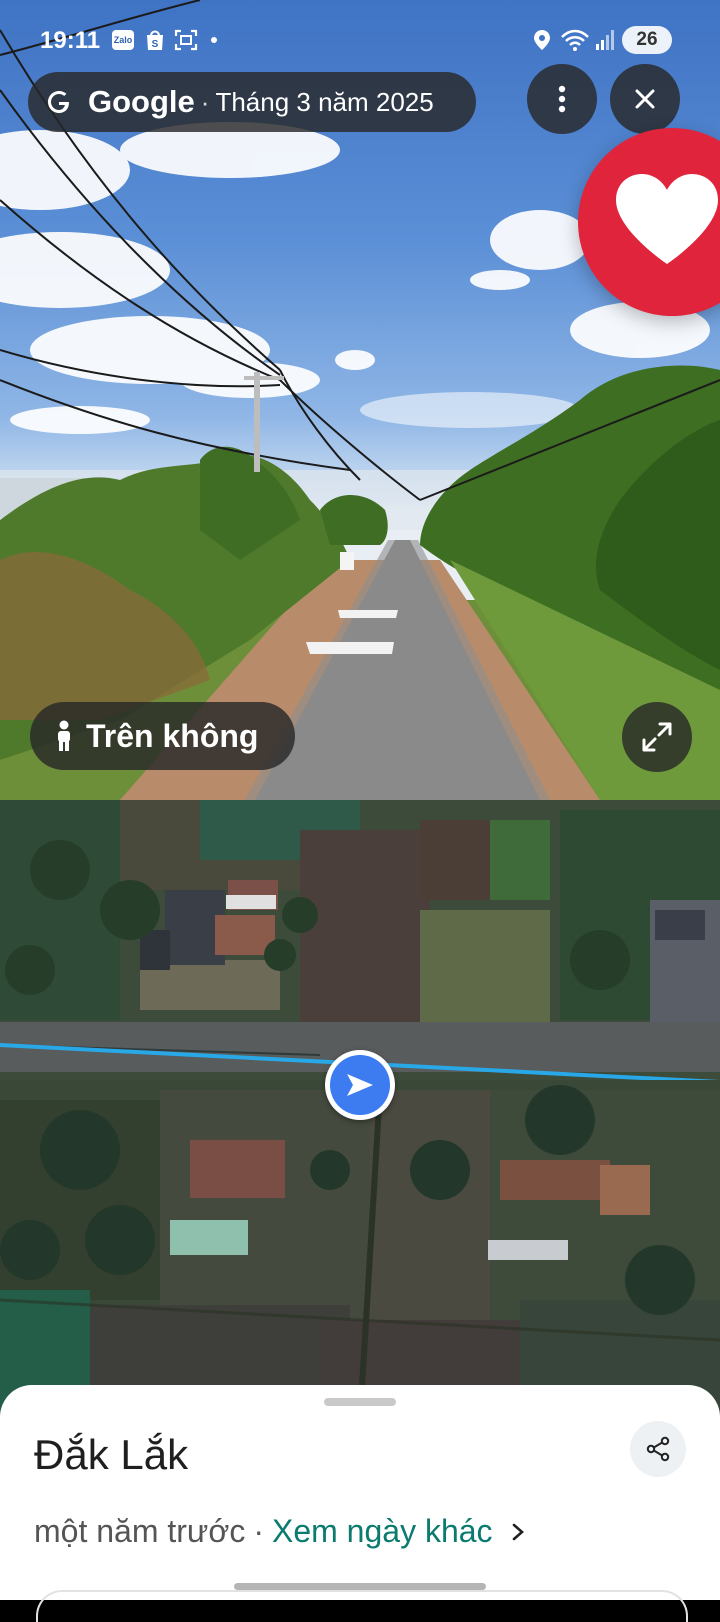 Image resolution: width=720 pixels, height=1622 pixels. I want to click on heart-icon, so click(667, 219).